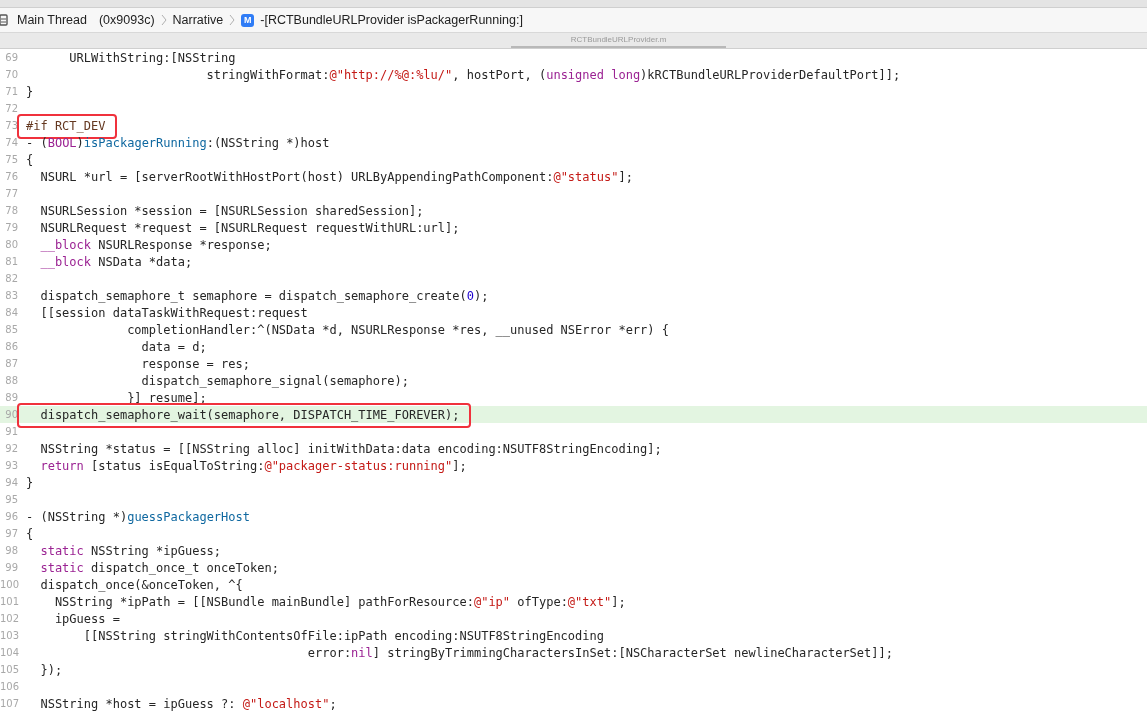 This screenshot has height=716, width=1147. I want to click on line-number: 91, so click(11, 431).